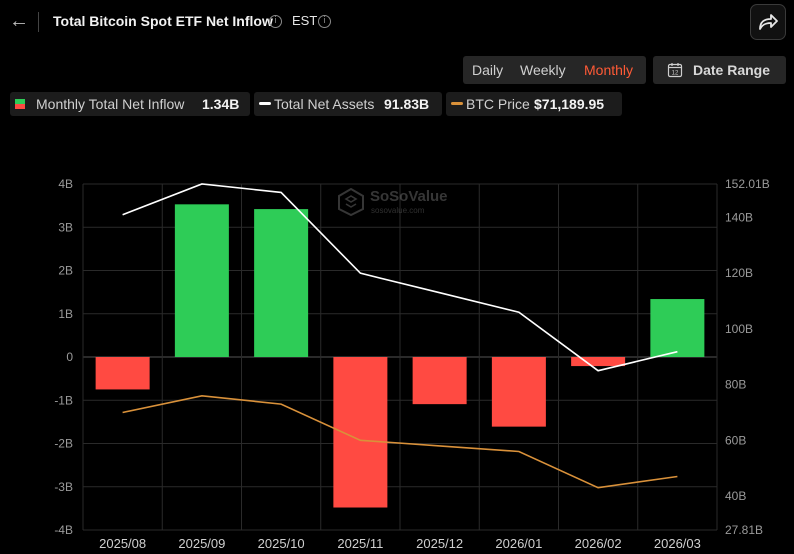 Image resolution: width=794 pixels, height=554 pixels. I want to click on y-left-tick-label: -3B, so click(63, 487).